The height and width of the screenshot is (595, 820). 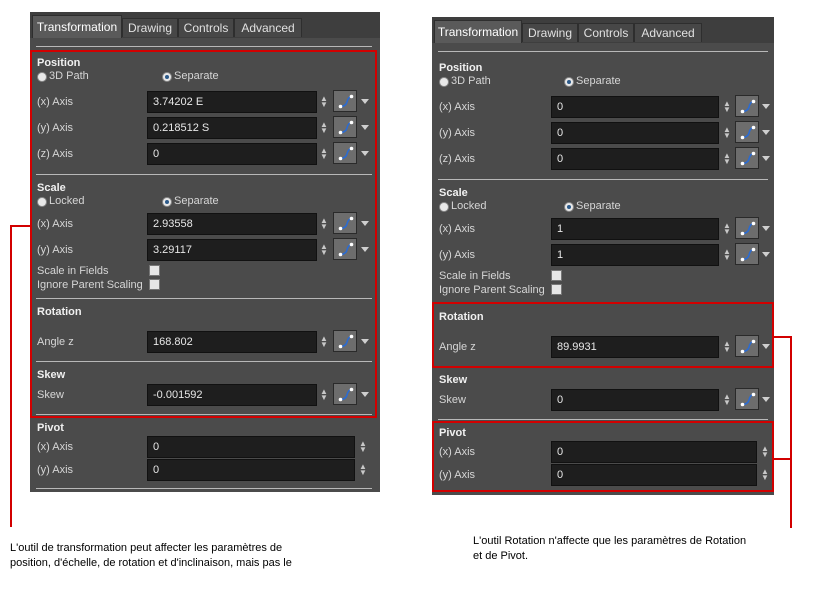 What do you see at coordinates (457, 133) in the screenshot?
I see `position-y-label: (y) Axis` at bounding box center [457, 133].